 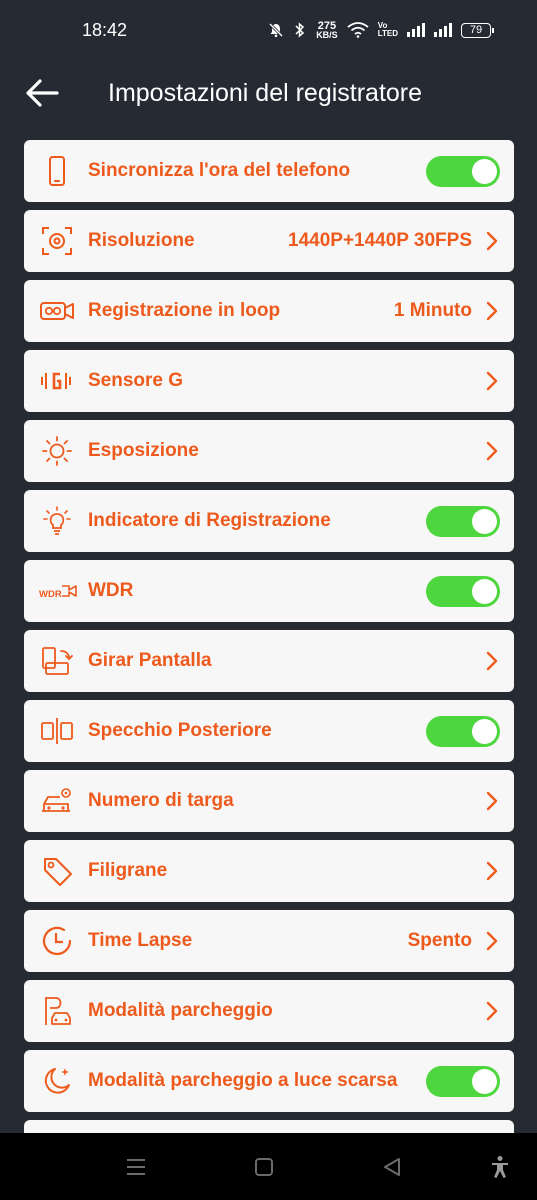 I want to click on battery-level: 79, so click(x=476, y=29).